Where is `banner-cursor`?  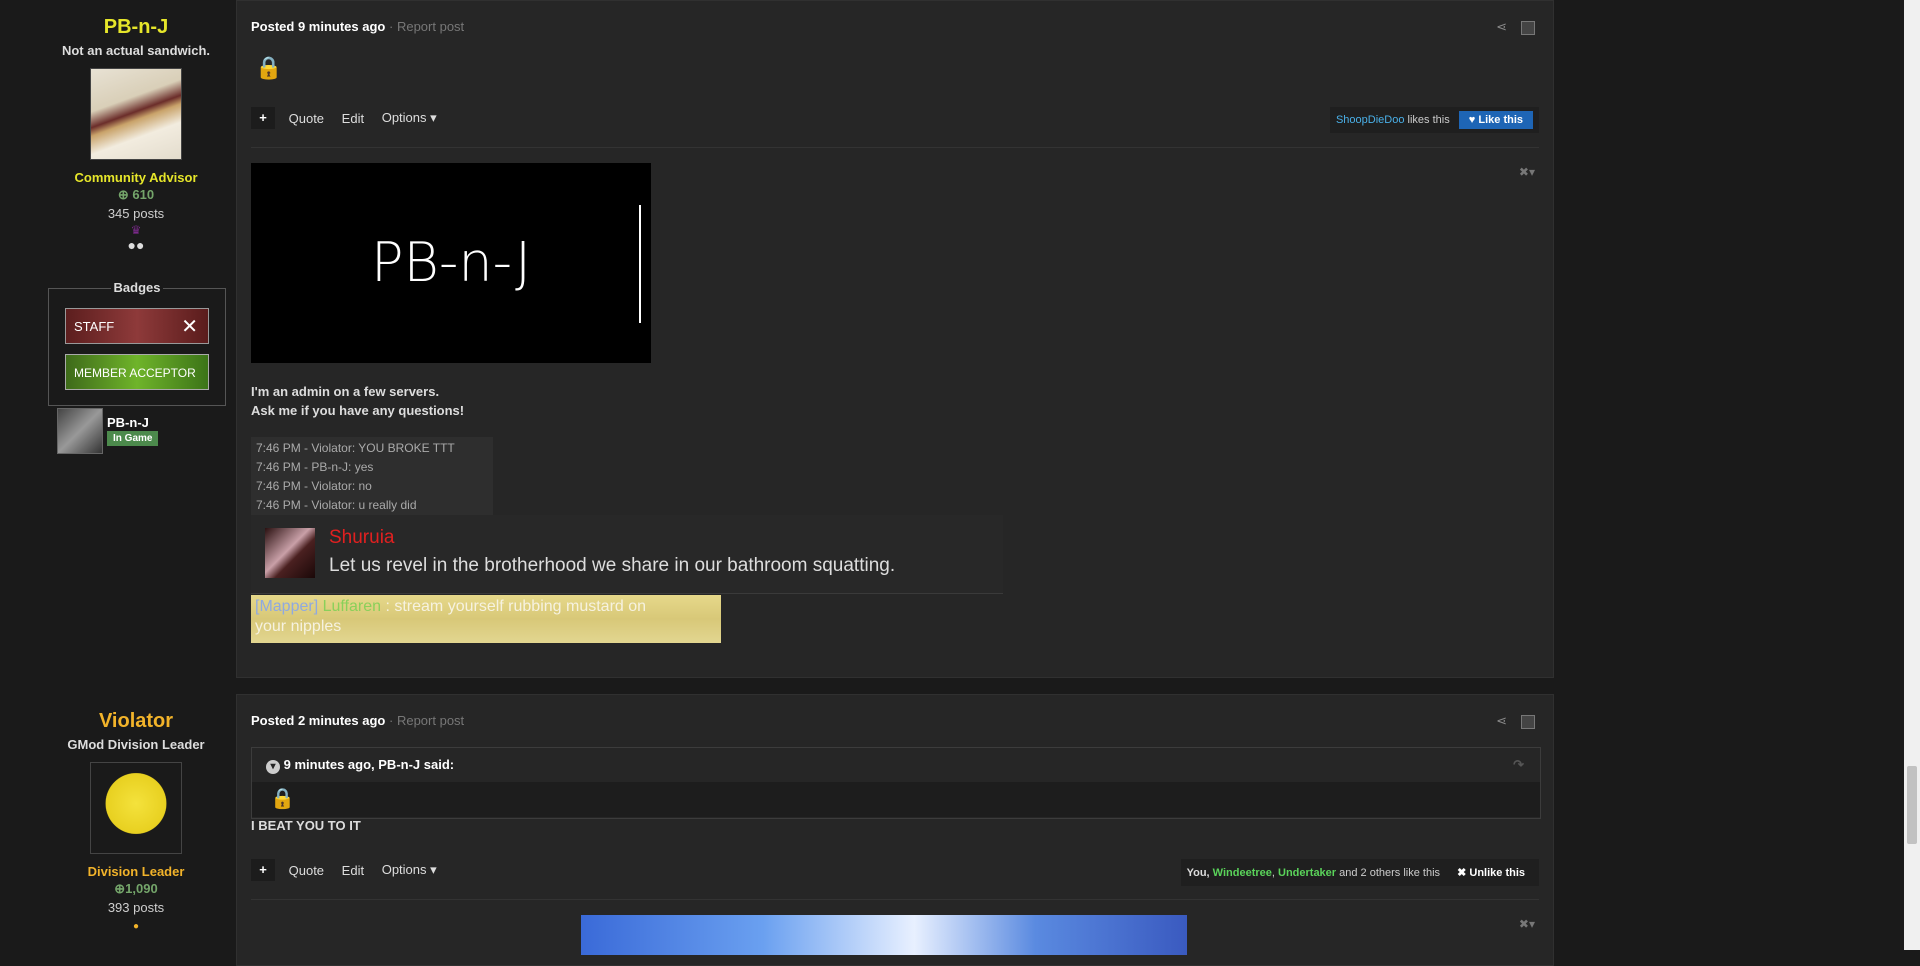 banner-cursor is located at coordinates (640, 264).